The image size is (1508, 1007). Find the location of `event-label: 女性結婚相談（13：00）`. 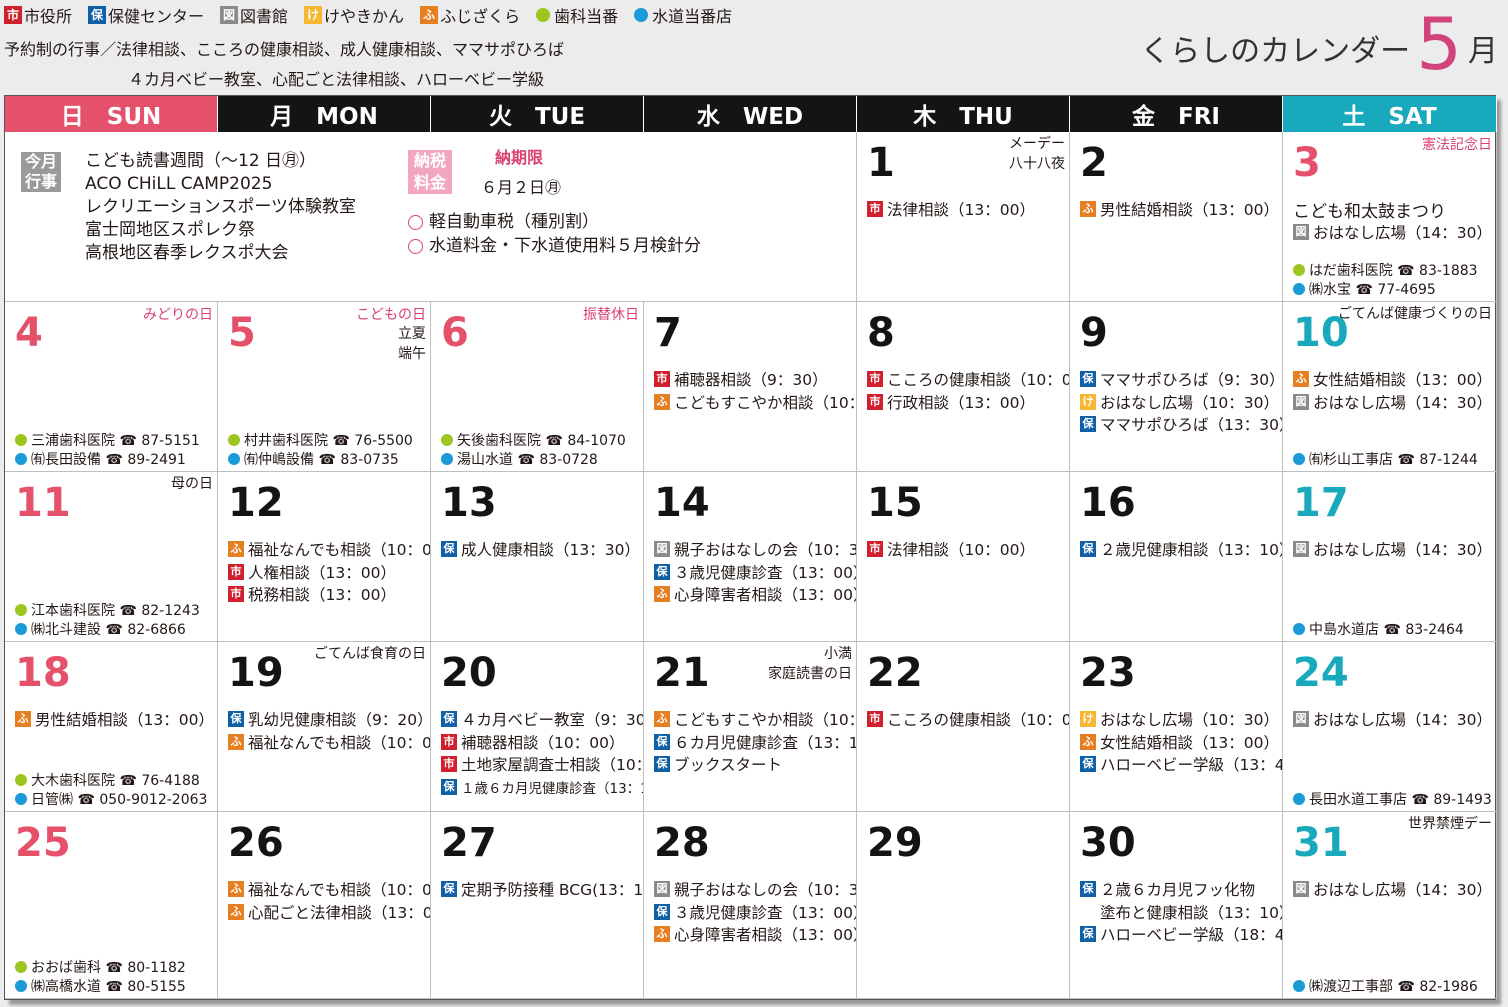

event-label: 女性結婚相談（13：00） is located at coordinates (1189, 742).